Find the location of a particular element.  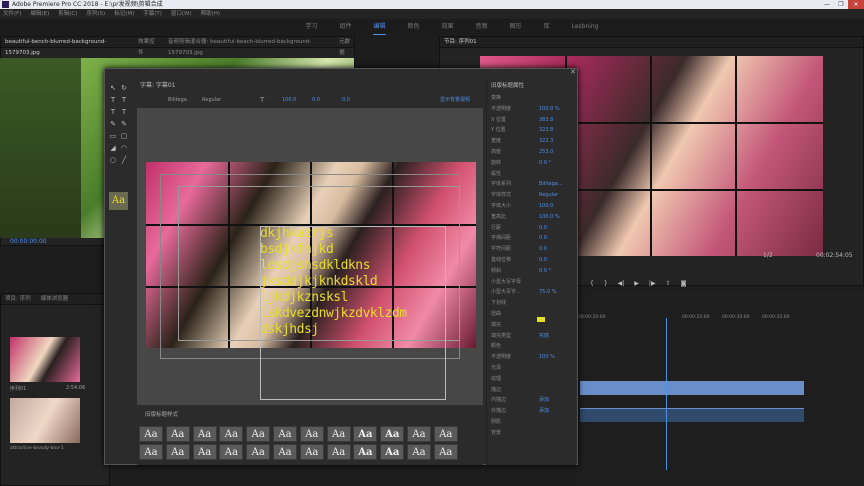

menu-edit: 编辑(E) is located at coordinates (39, 14).